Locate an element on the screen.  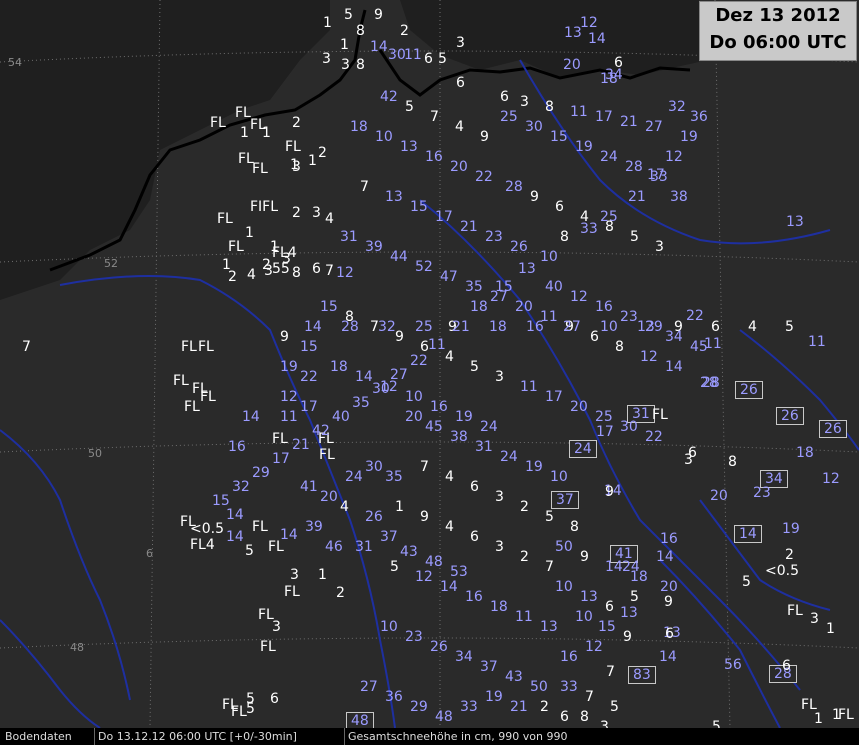
station-value: 25 is located at coordinates (509, 117).